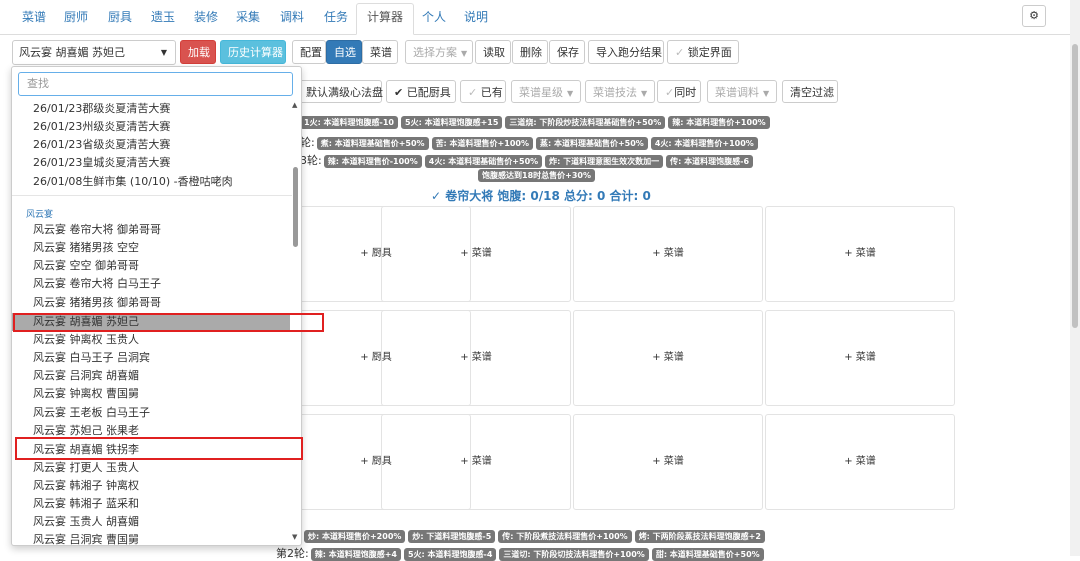  I want to click on list-item: 26/01/23州级炎夏清苦大赛, so click(151, 127).